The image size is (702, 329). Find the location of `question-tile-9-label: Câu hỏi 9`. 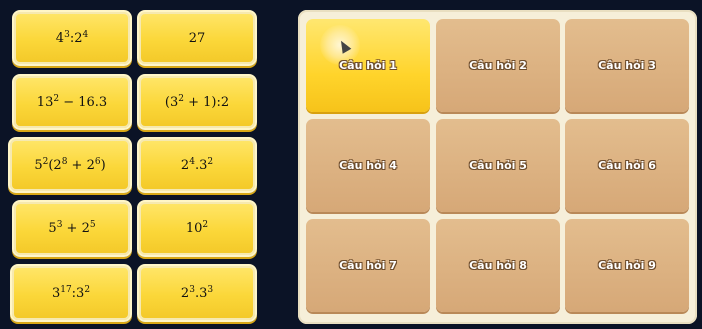

question-tile-9-label: Câu hỏi 9 is located at coordinates (627, 265).